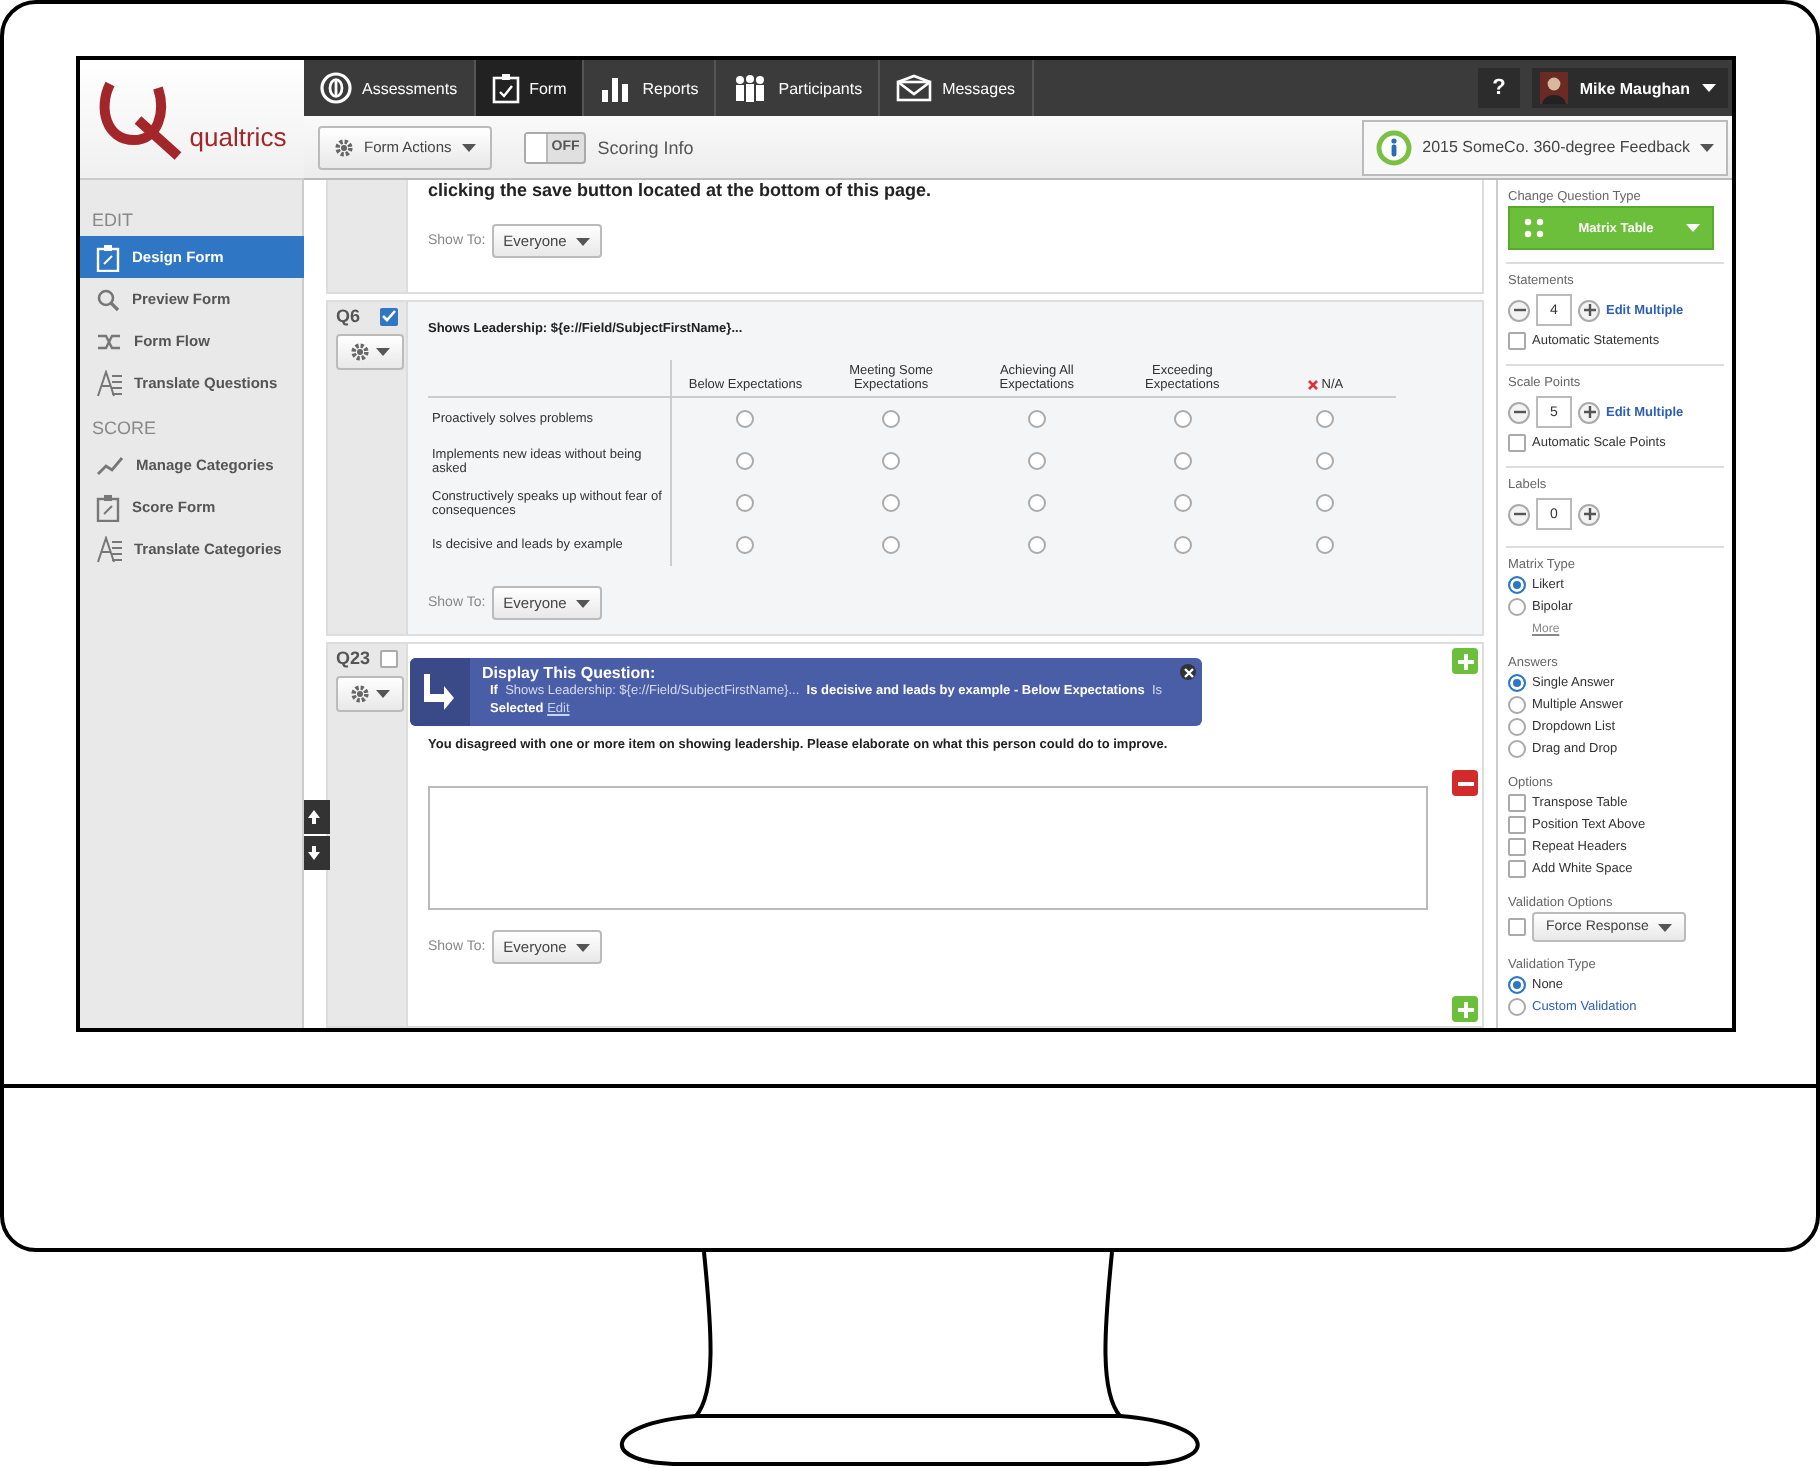 The height and width of the screenshot is (1468, 1820). Describe the element at coordinates (530, 88) in the screenshot. I see `nav-tab: Form` at that location.